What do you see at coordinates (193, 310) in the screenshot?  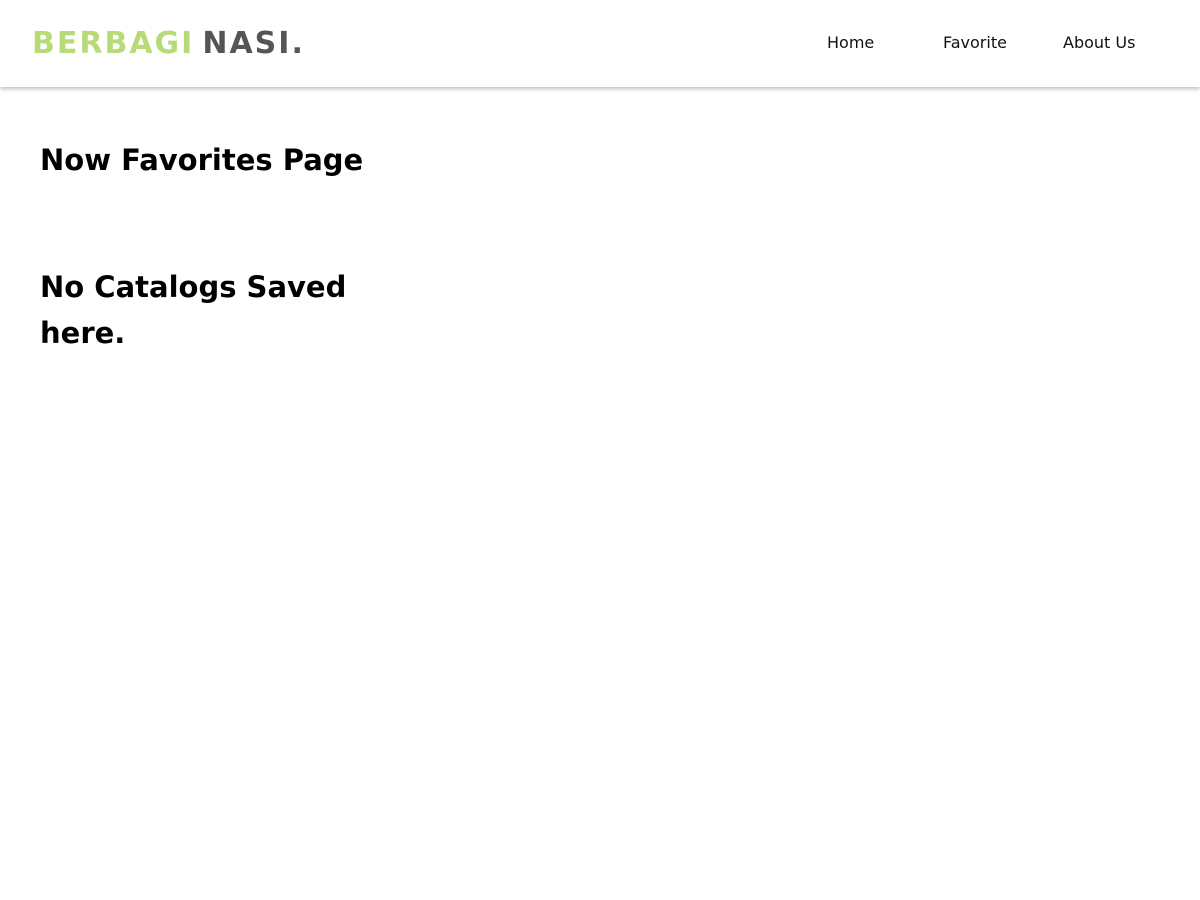 I see `empty-state-message: No Catalogs Saved here.` at bounding box center [193, 310].